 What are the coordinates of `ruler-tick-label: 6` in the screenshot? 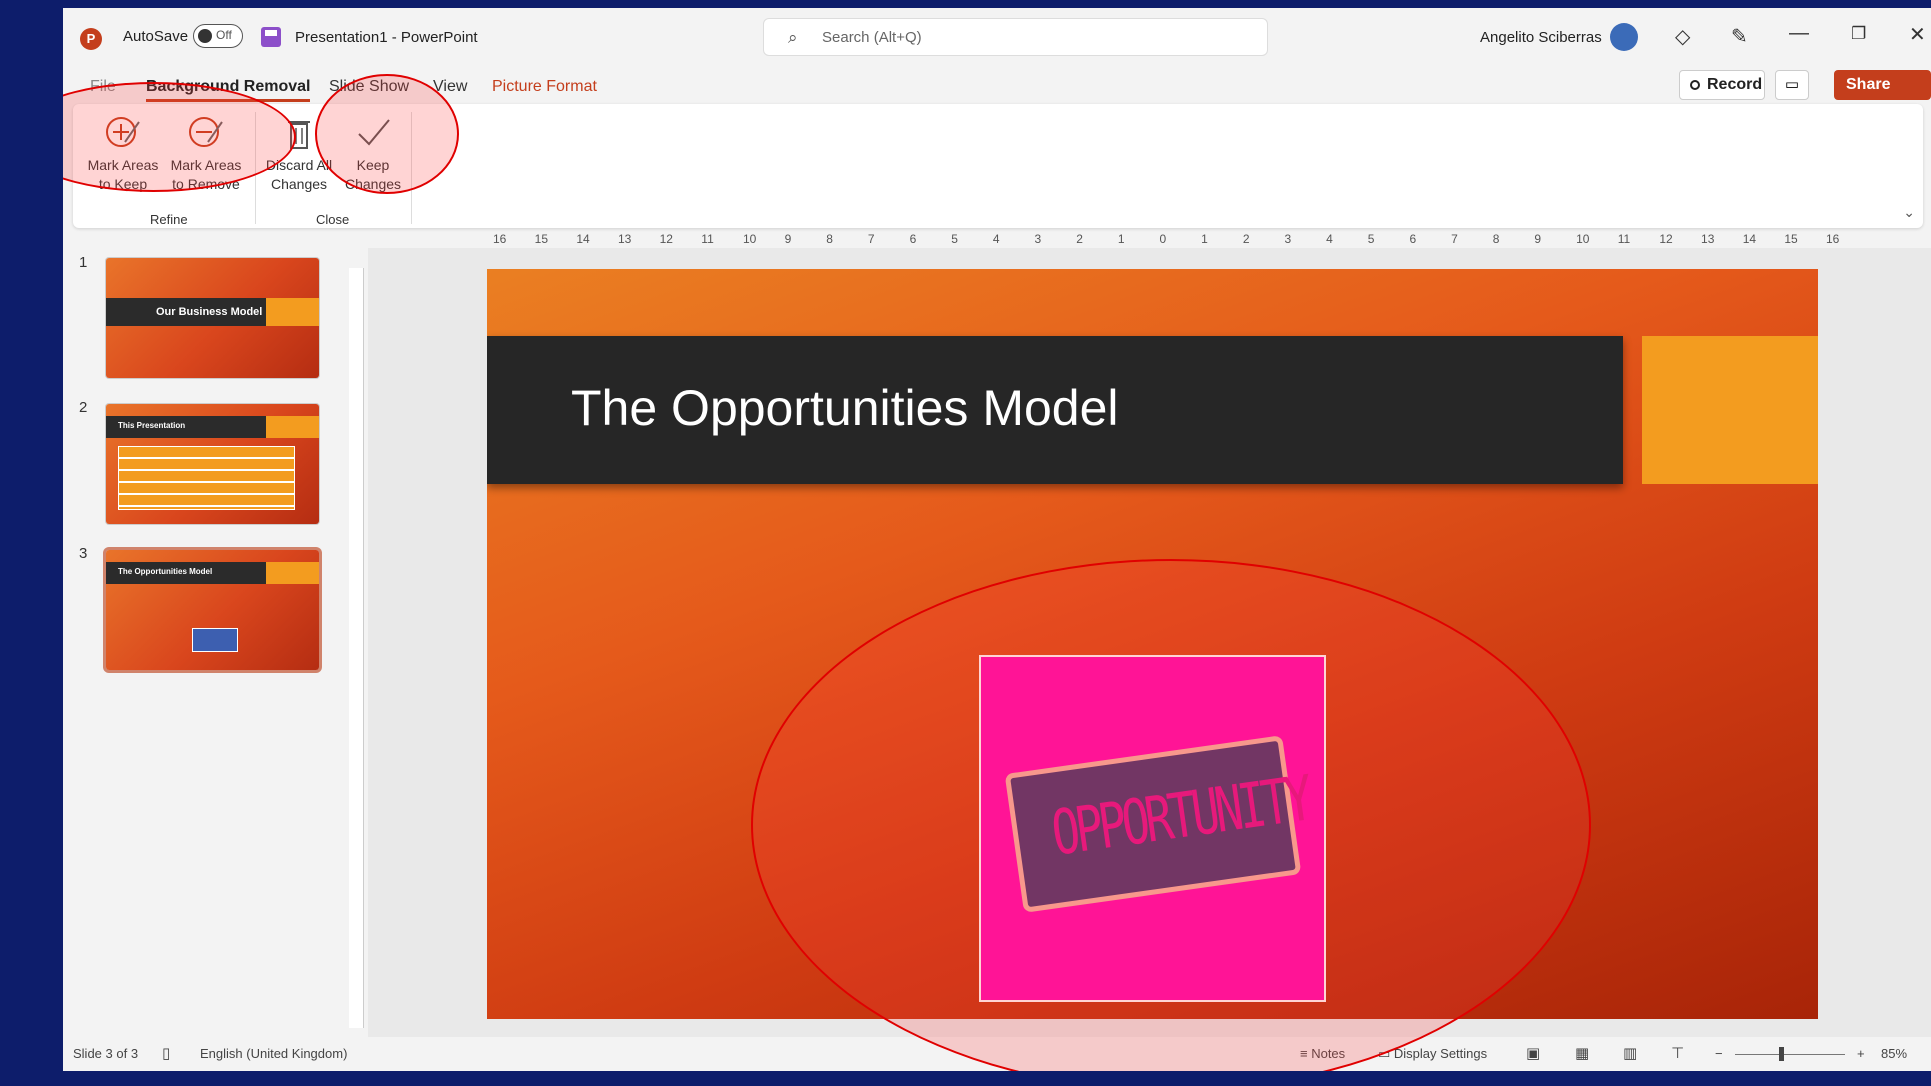 It's located at (1413, 239).